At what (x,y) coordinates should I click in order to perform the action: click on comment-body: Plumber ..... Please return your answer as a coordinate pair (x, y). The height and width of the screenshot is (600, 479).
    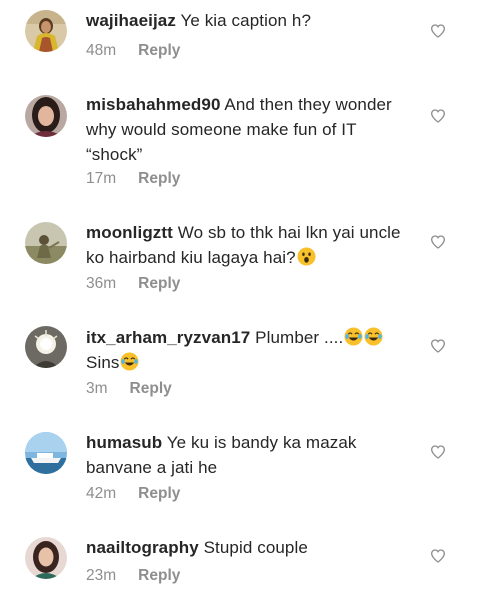
    Looking at the image, I should click on (297, 337).